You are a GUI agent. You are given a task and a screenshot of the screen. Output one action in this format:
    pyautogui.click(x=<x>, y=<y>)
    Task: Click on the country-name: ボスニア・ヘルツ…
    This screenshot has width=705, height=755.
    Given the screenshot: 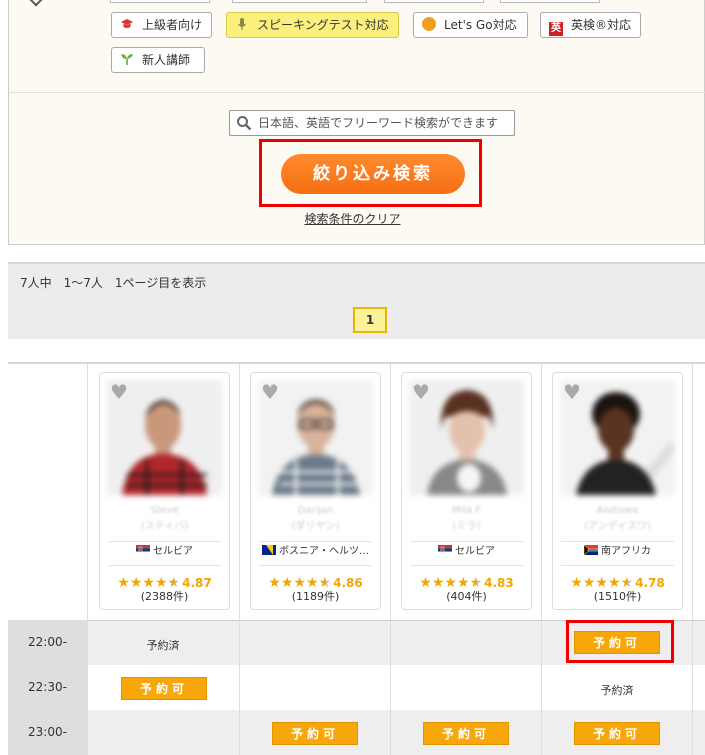 What is the action you would take?
    pyautogui.click(x=324, y=551)
    